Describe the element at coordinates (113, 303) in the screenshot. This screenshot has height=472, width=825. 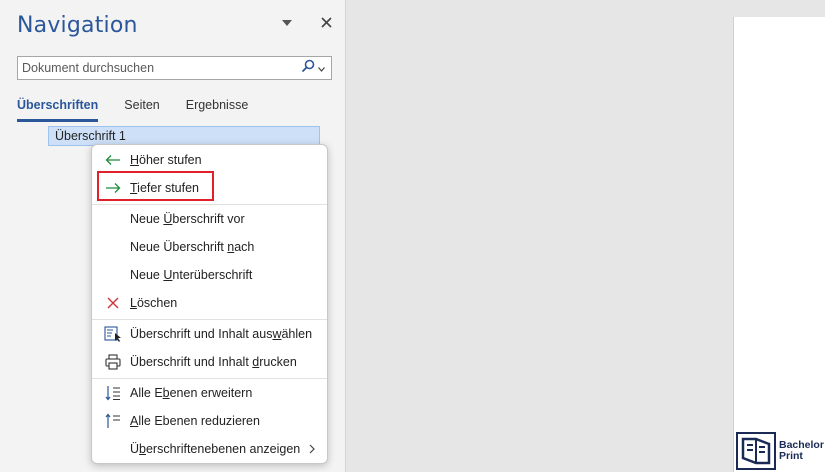
I see `delete-x-icon` at that location.